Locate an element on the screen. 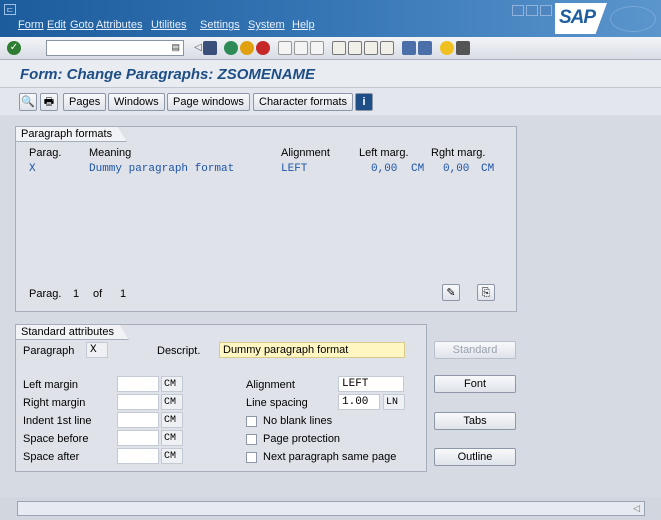  find-next-icon is located at coordinates (317, 48).